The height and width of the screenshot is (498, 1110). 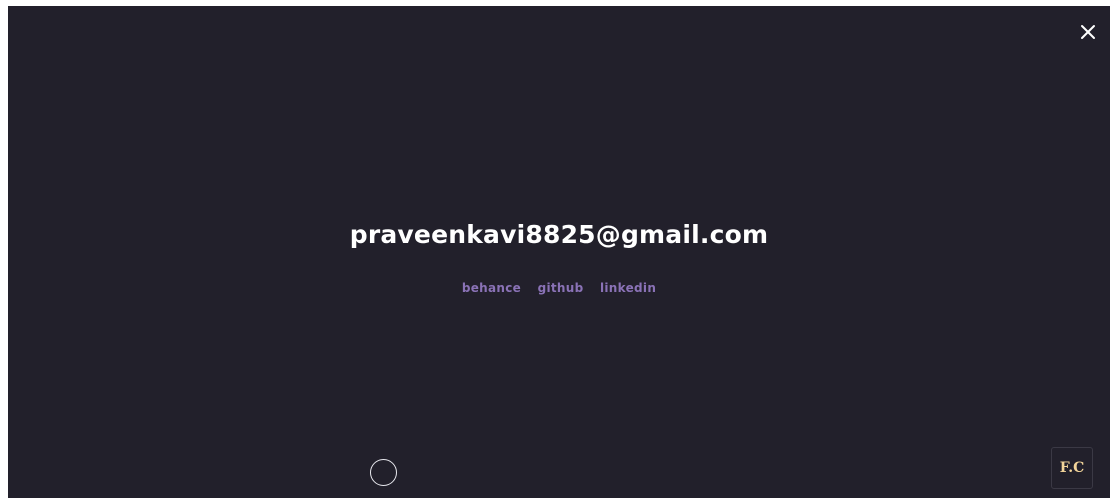 I want to click on github-link: github, so click(x=561, y=288).